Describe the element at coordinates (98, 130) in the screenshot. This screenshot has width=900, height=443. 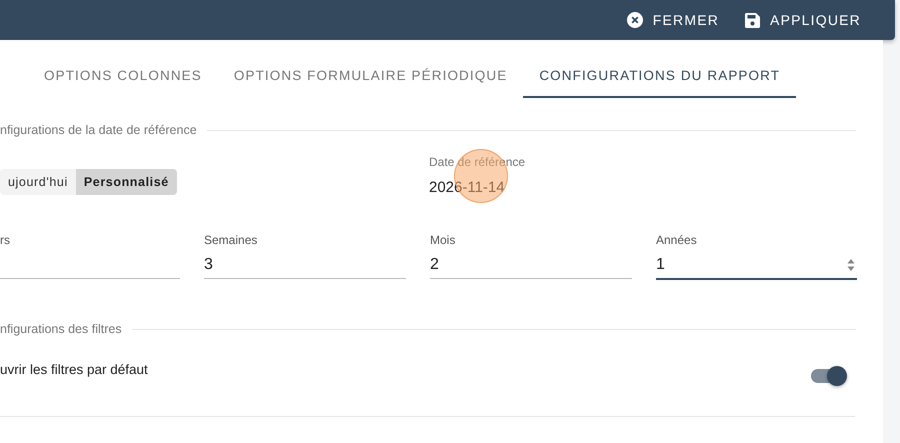
I see `section-title: nfigurations de la date de référence` at that location.